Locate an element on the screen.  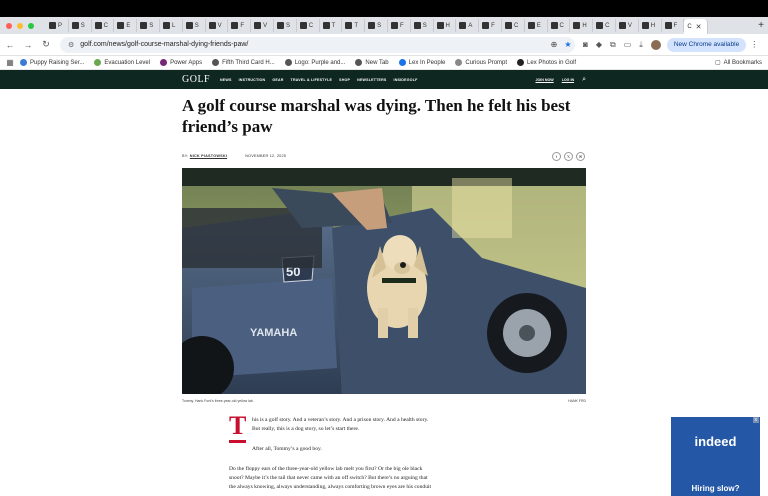
bookmark-item: Evacuation Level is located at coordinates (122, 62).